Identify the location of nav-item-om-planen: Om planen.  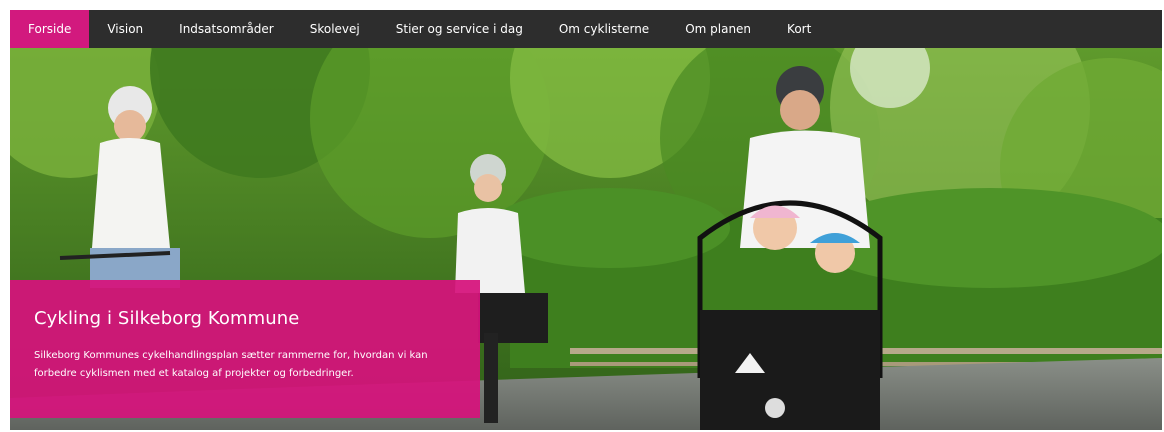
(718, 29).